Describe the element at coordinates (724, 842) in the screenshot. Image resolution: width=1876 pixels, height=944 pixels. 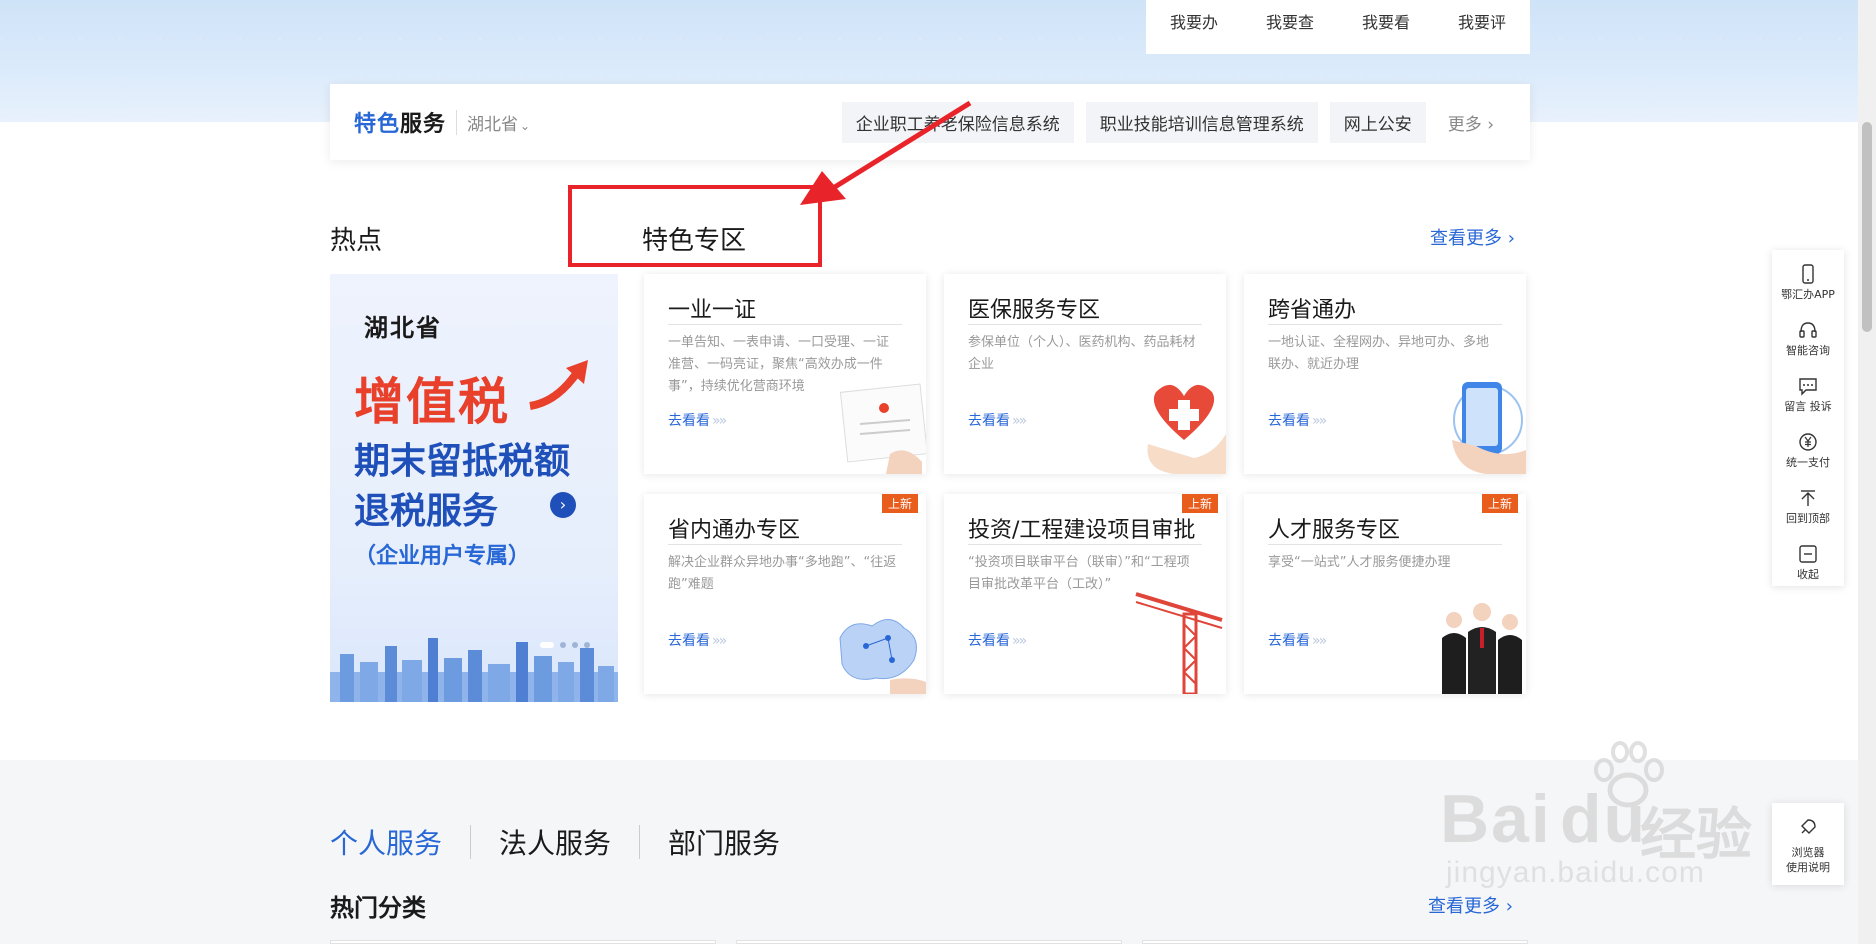
I see `tab-department-service: 部门服务` at that location.